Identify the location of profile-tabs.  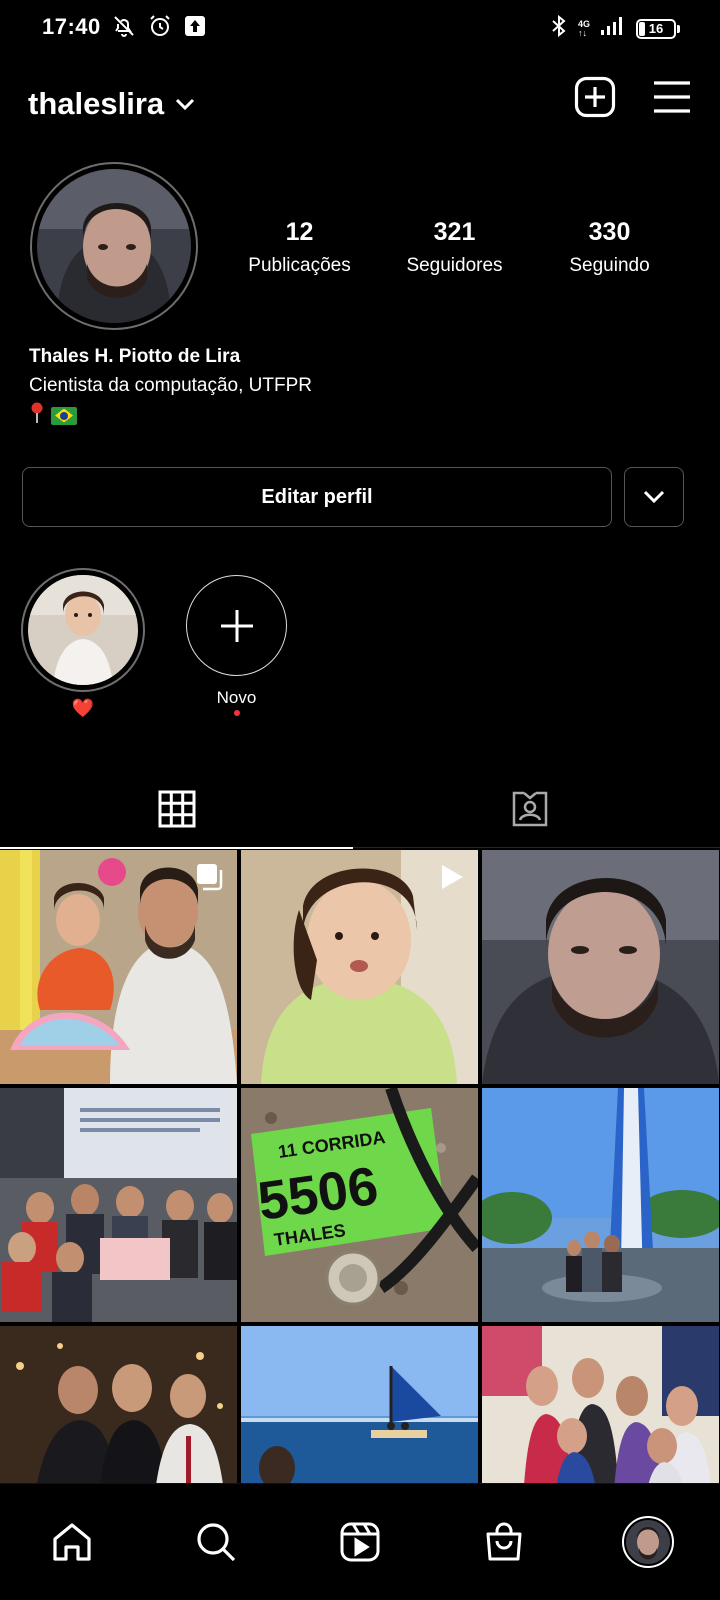
(360, 809).